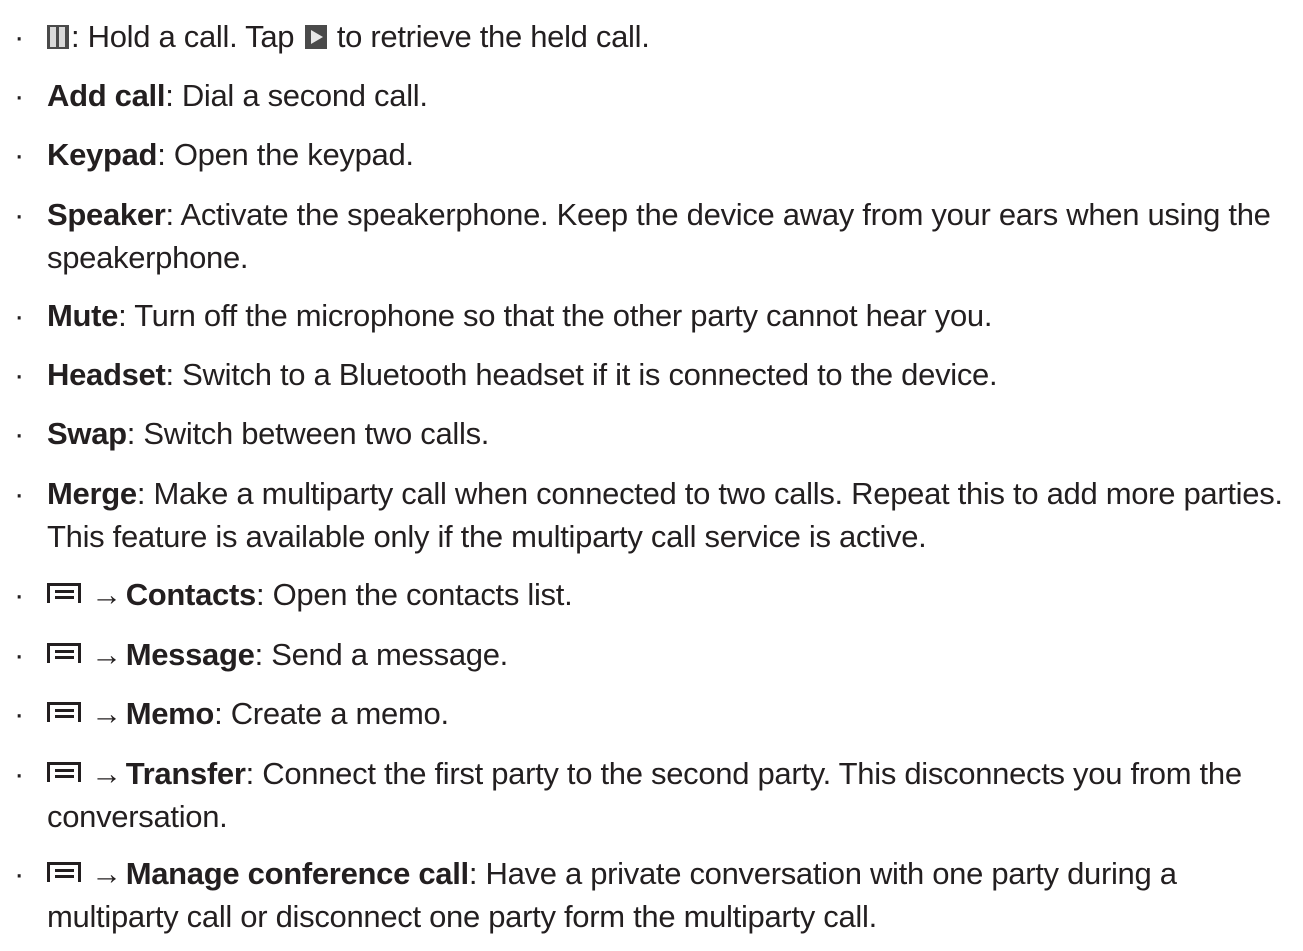 The width and height of the screenshot is (1303, 951). Describe the element at coordinates (674, 95) in the screenshot. I see `item-content: Add call: Dial a second call.` at that location.